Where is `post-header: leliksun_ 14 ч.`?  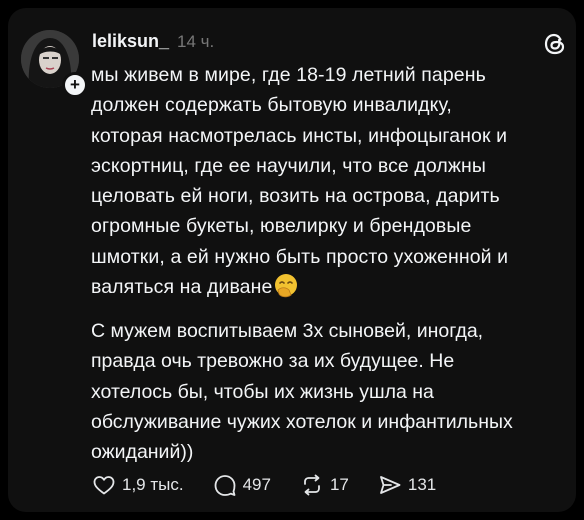 post-header: leliksun_ 14 ч. is located at coordinates (153, 41).